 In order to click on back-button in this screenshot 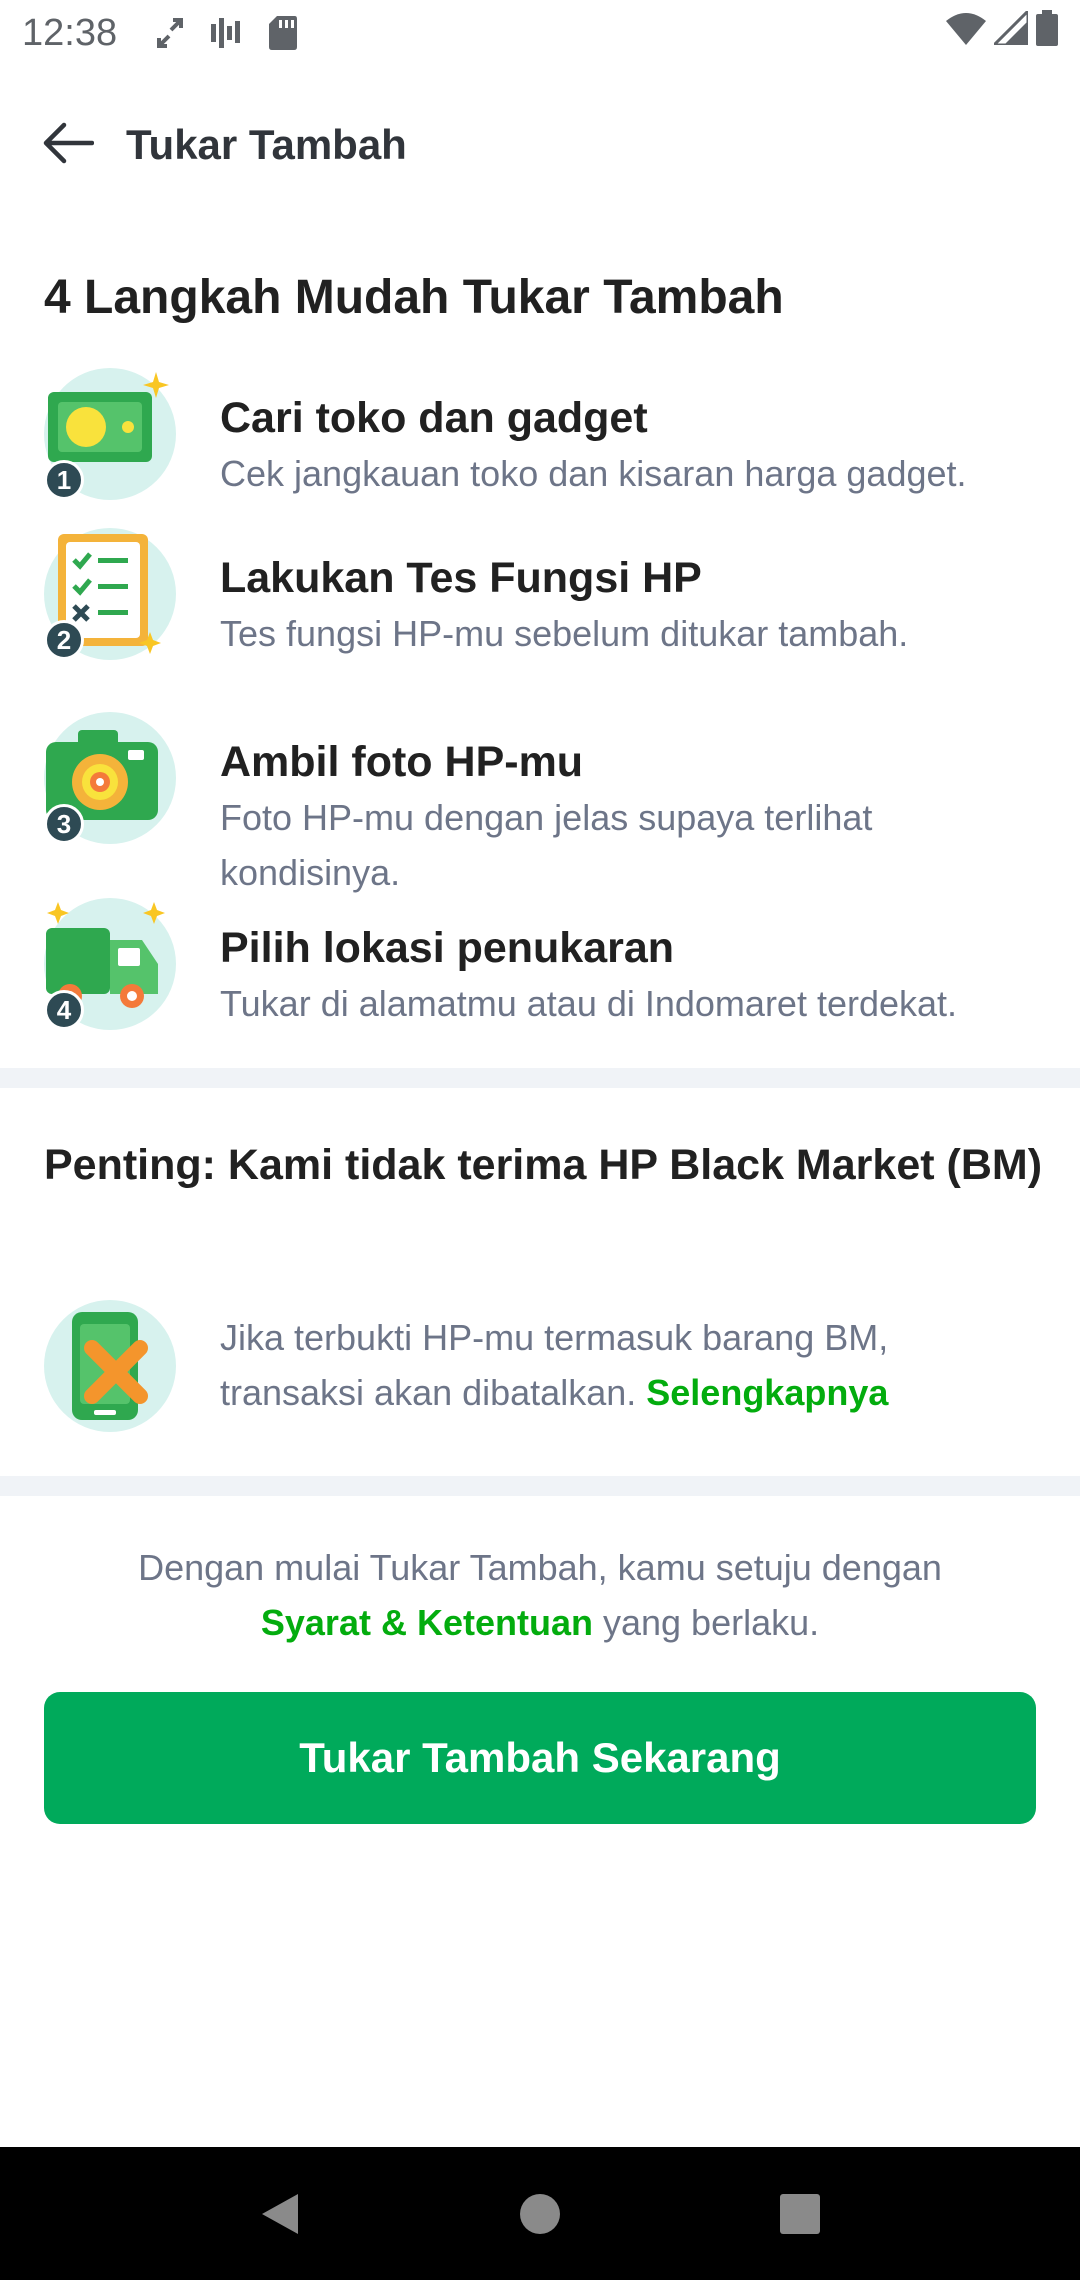, I will do `click(67, 145)`.